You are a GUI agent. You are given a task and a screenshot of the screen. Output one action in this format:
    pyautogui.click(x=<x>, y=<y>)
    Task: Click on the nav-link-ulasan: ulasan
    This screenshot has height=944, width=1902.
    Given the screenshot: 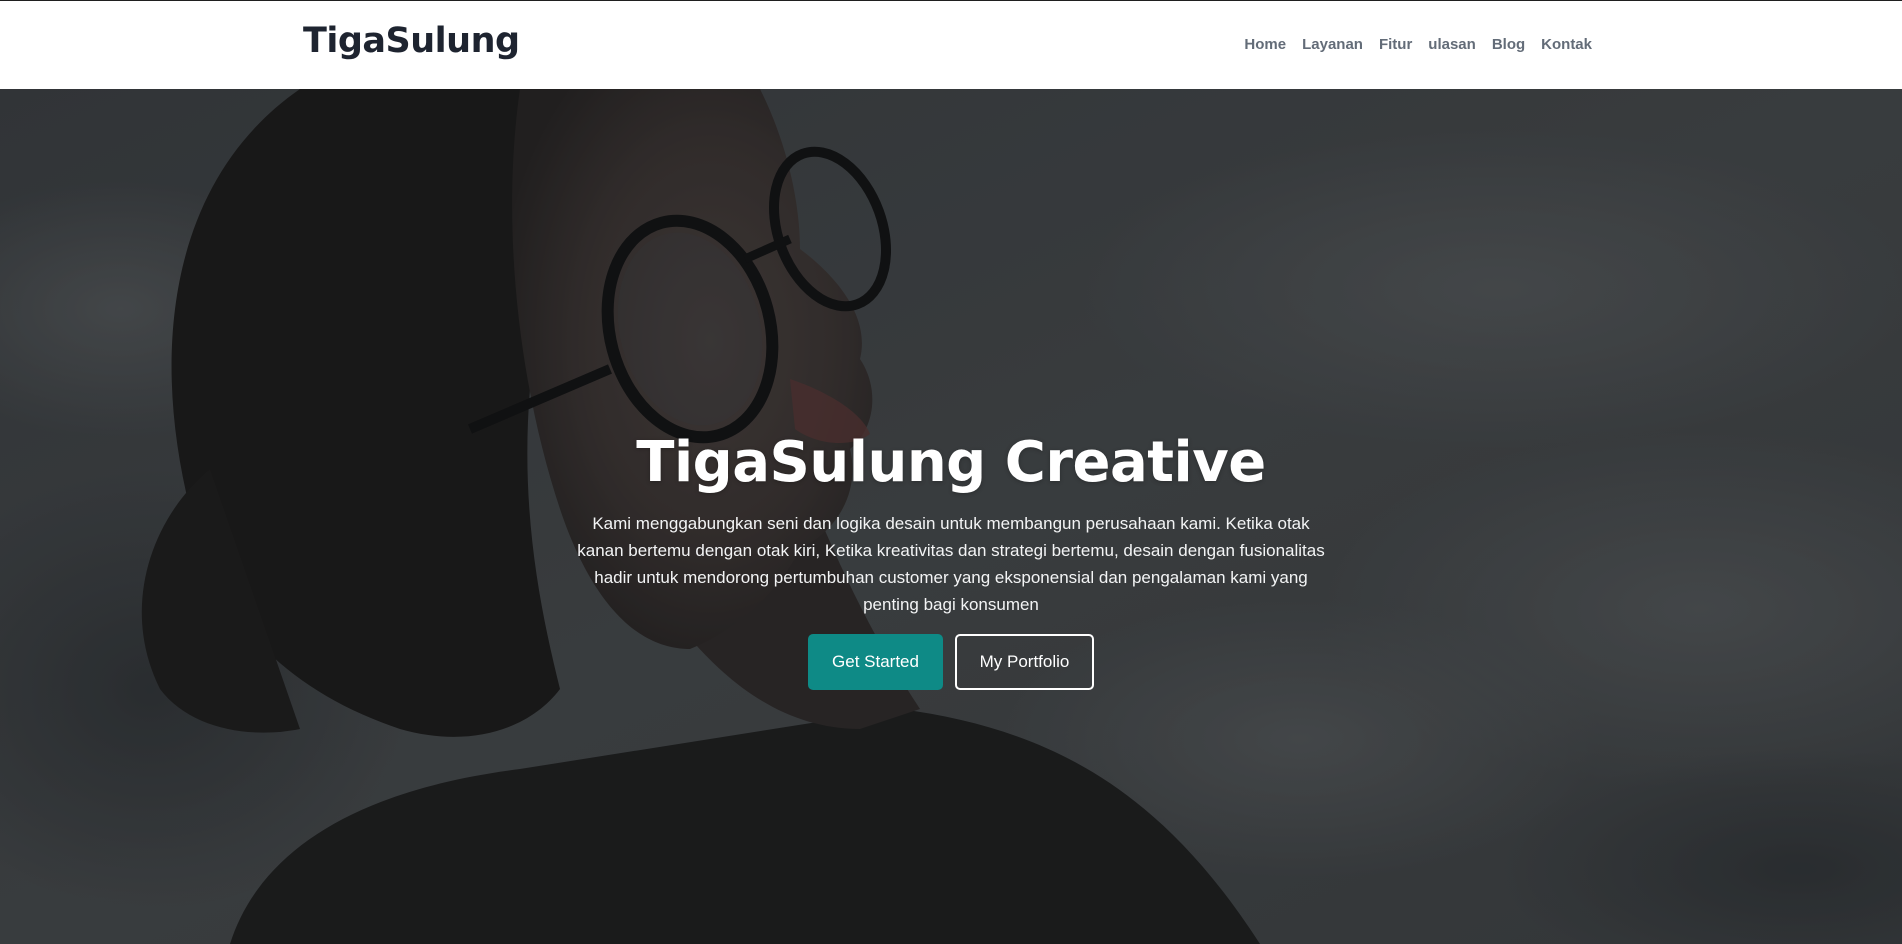 What is the action you would take?
    pyautogui.click(x=1452, y=44)
    